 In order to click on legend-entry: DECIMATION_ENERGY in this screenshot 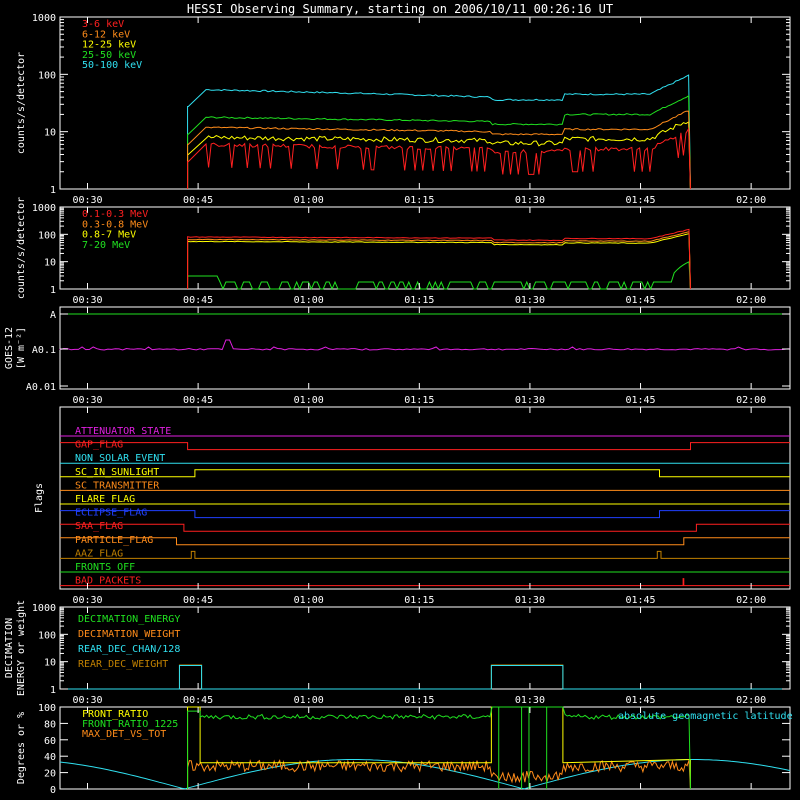, I will do `click(129, 619)`.